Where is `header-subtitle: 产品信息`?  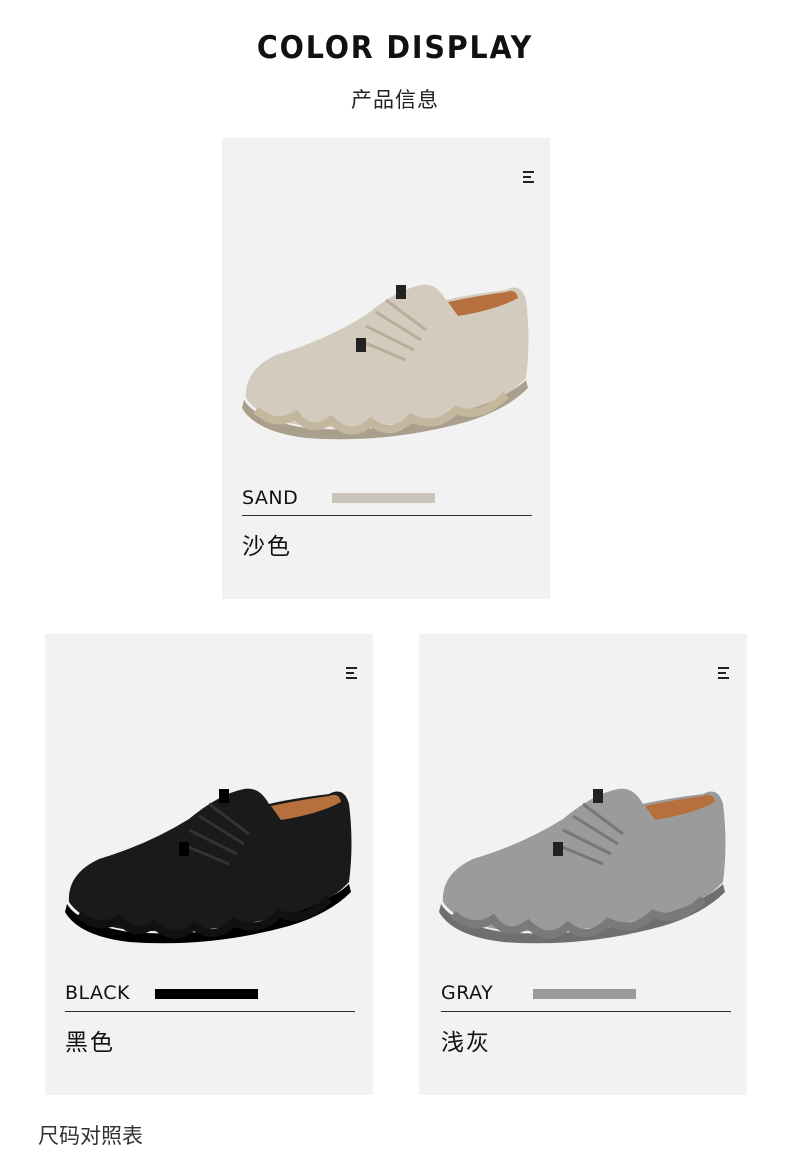
header-subtitle: 产品信息 is located at coordinates (395, 100).